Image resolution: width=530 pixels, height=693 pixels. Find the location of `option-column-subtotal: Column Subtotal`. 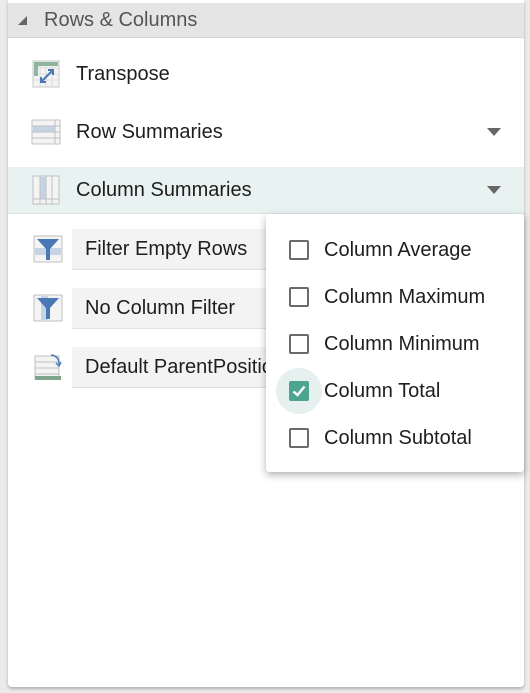

option-column-subtotal: Column Subtotal is located at coordinates (395, 438).